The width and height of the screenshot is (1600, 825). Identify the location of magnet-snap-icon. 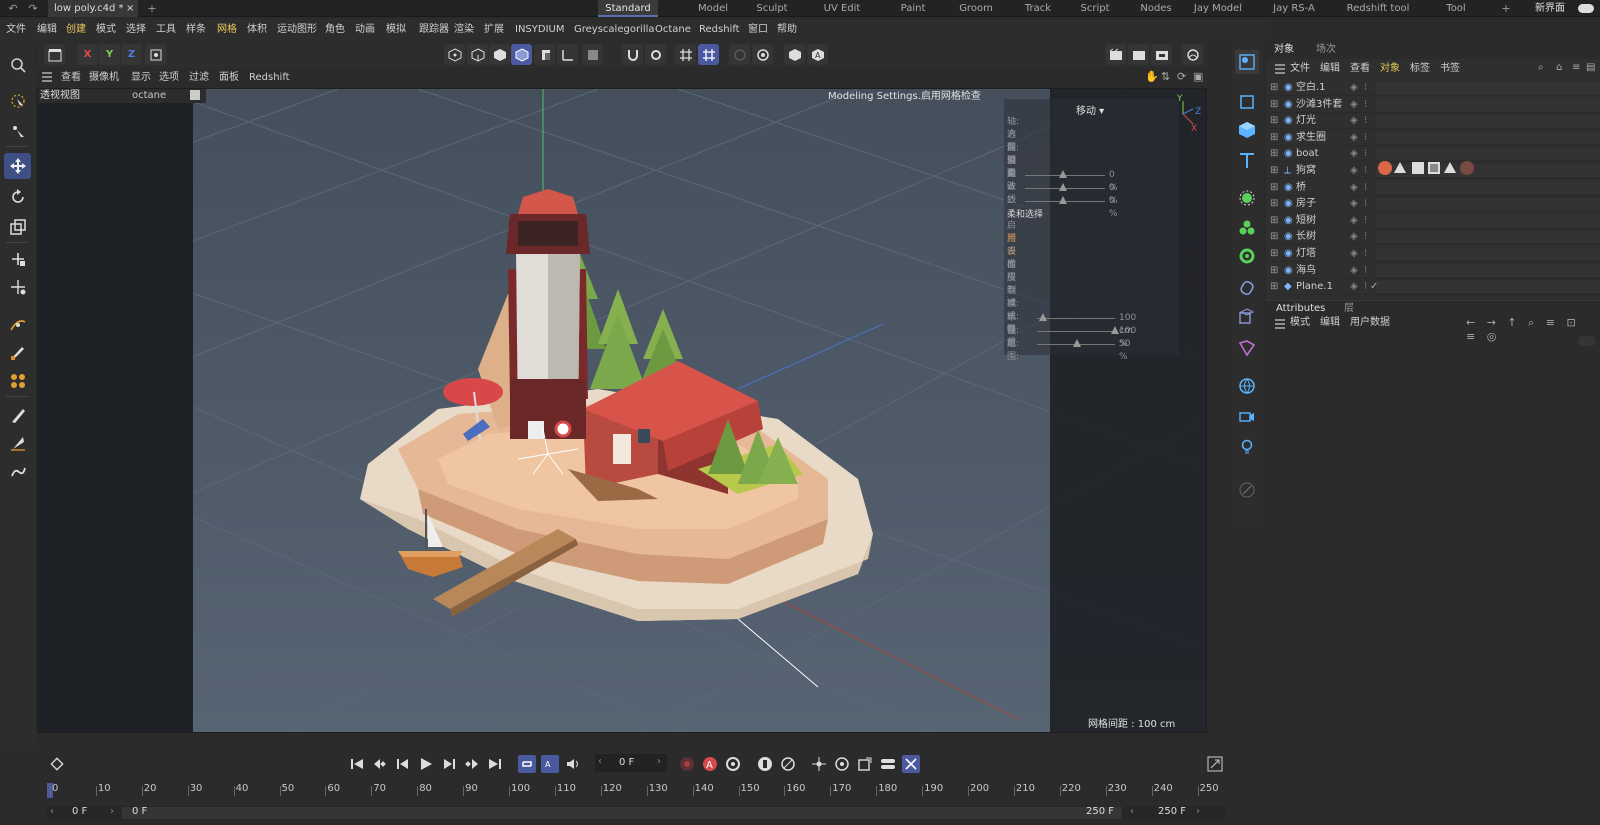
(632, 54).